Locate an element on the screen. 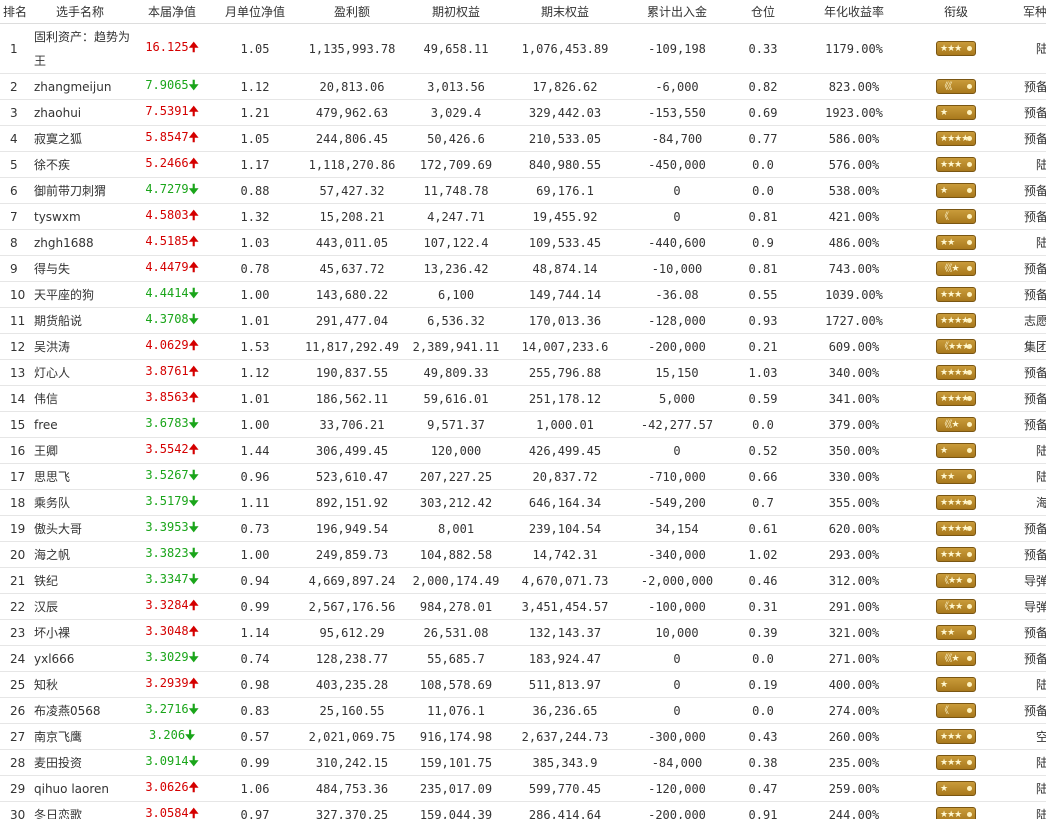 The width and height of the screenshot is (1046, 819). nav-value: 4.3708 is located at coordinates (167, 319).